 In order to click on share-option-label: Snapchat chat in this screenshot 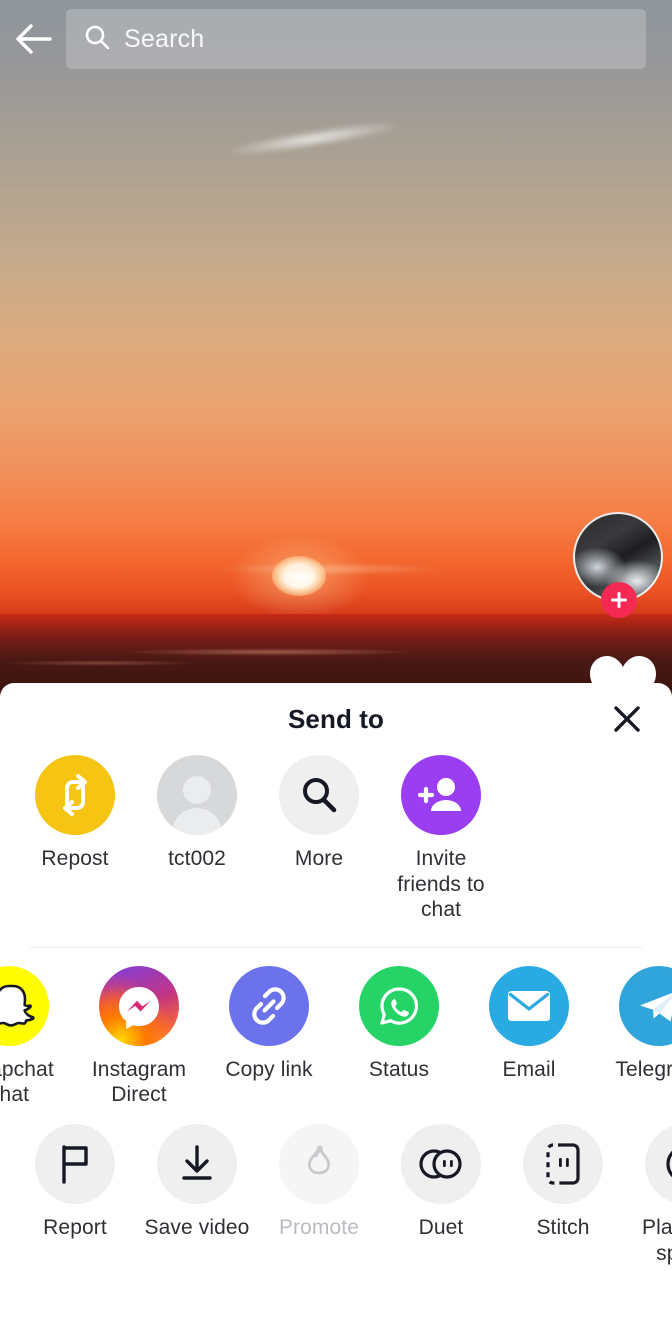, I will do `click(27, 1082)`.